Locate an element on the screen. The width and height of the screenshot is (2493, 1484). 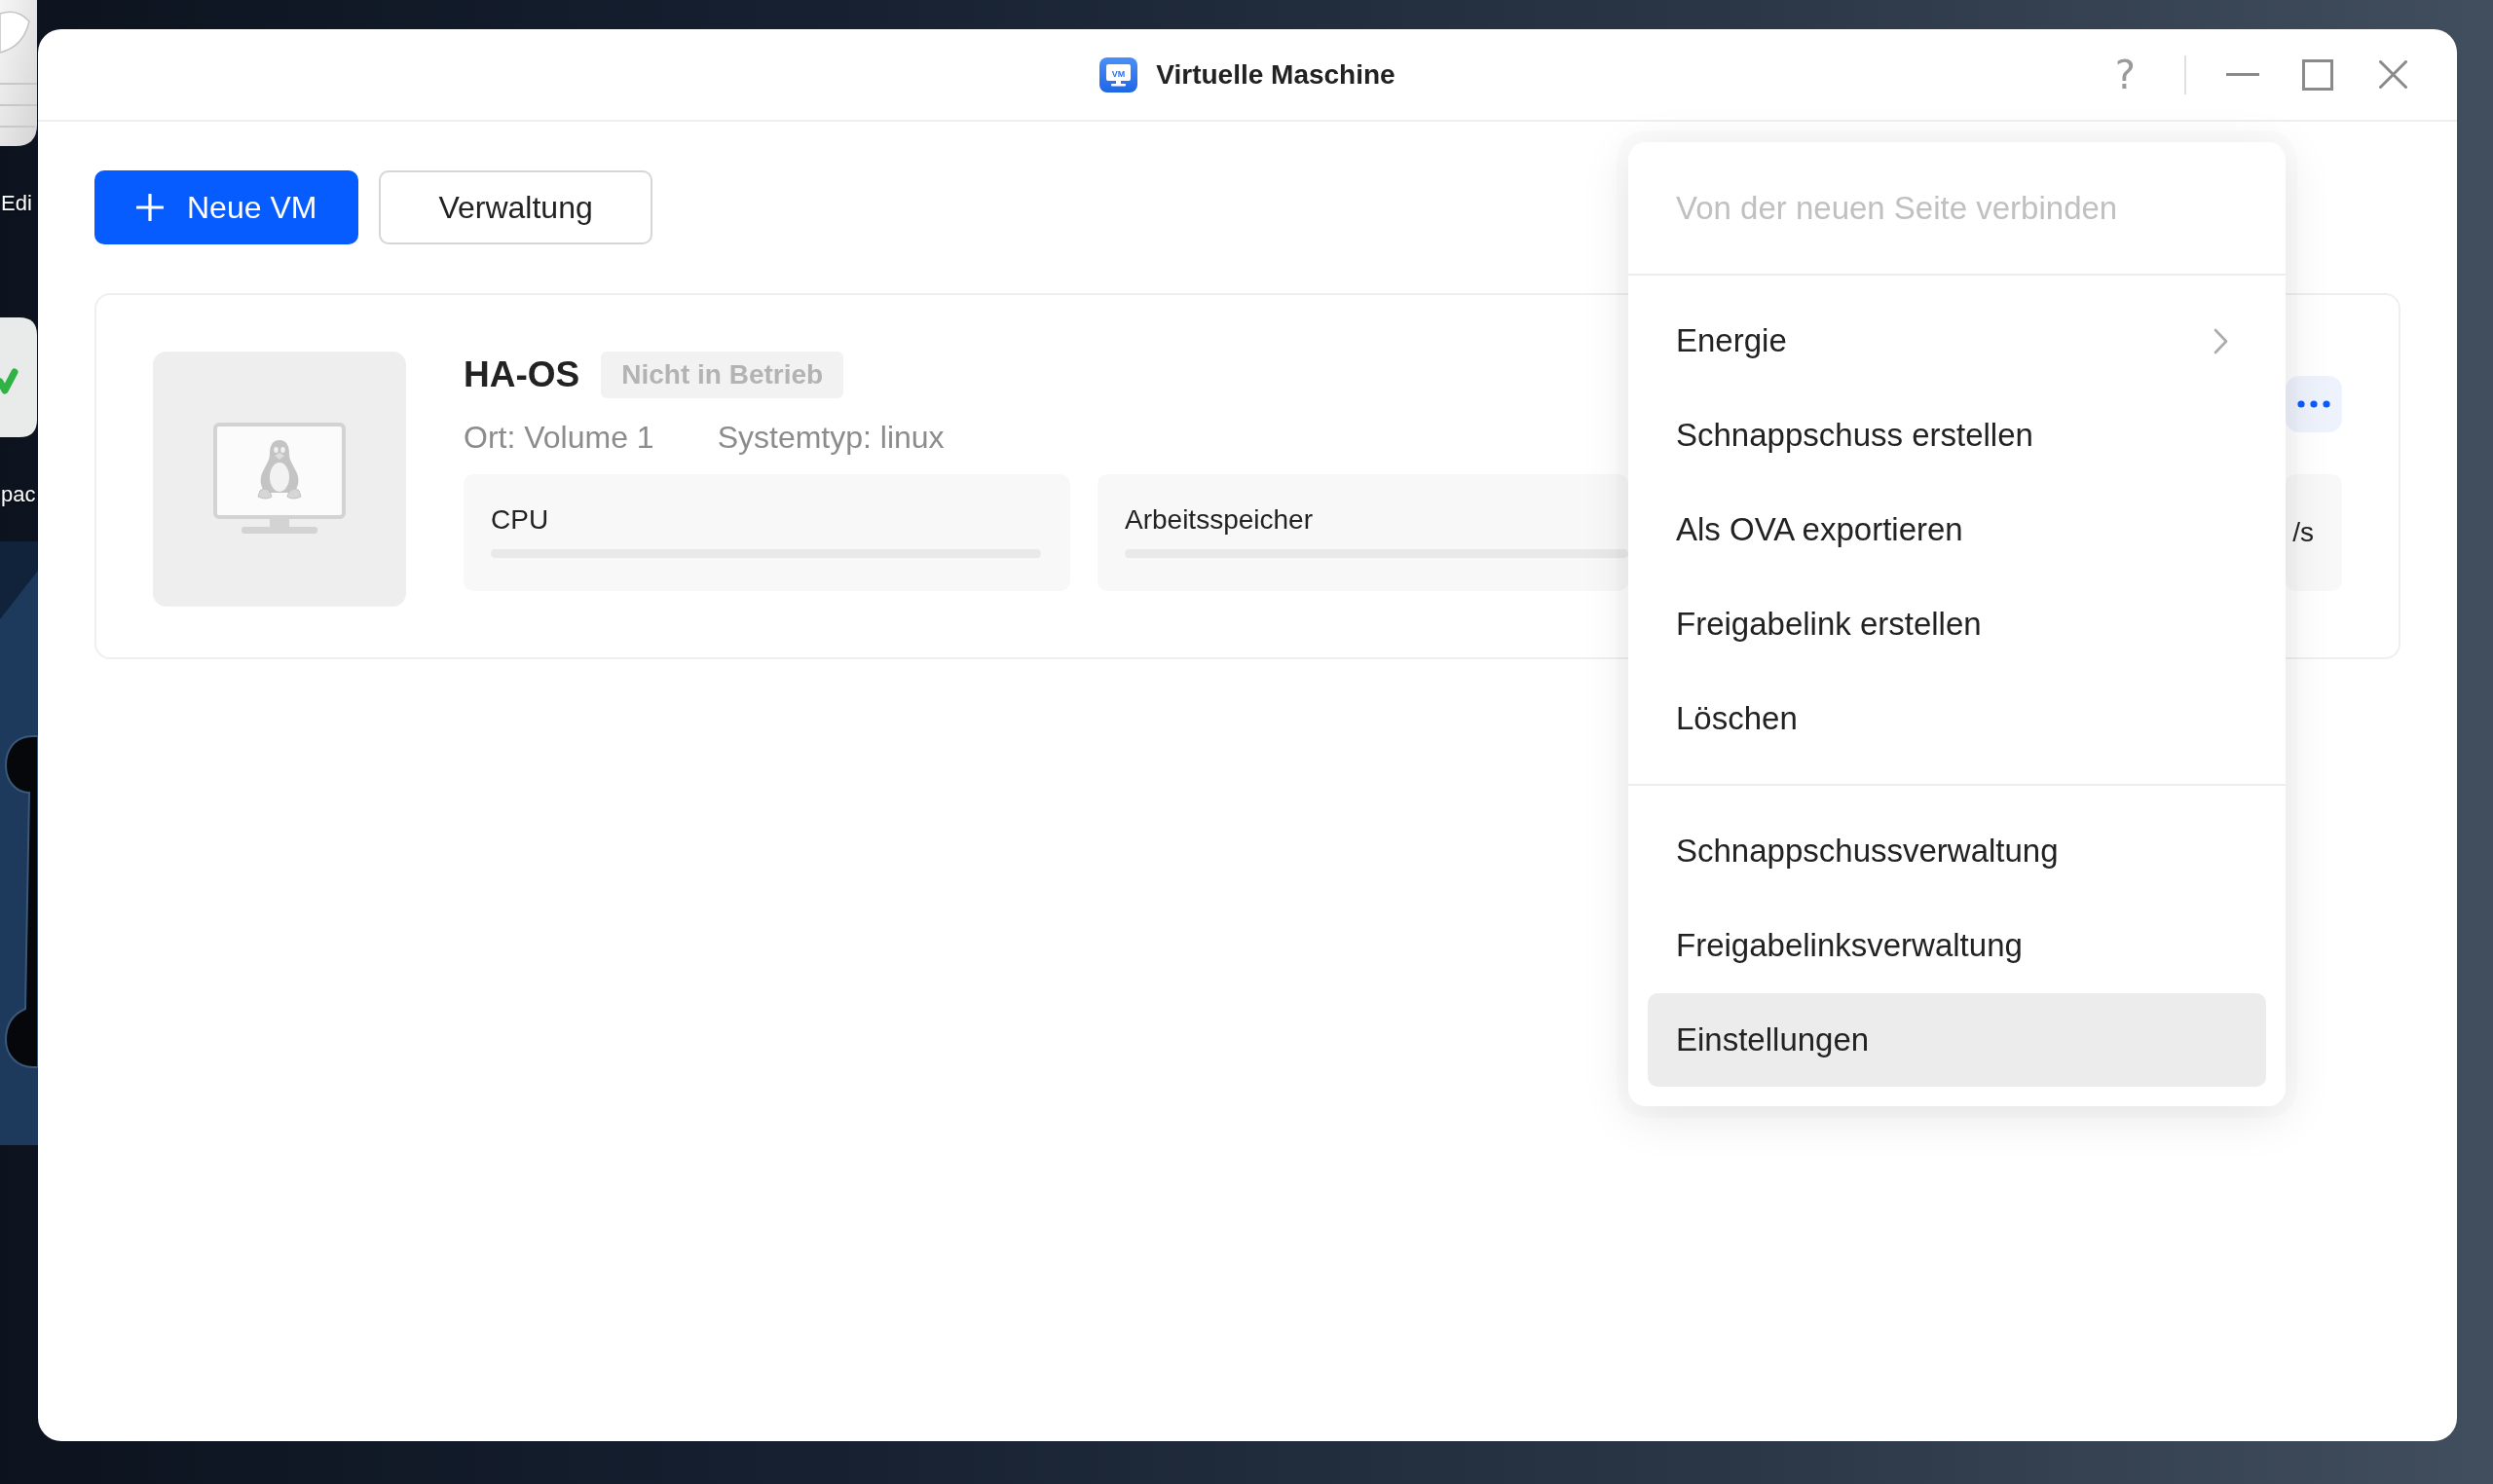
menu-item: Als OVA exportieren is located at coordinates (1957, 529).